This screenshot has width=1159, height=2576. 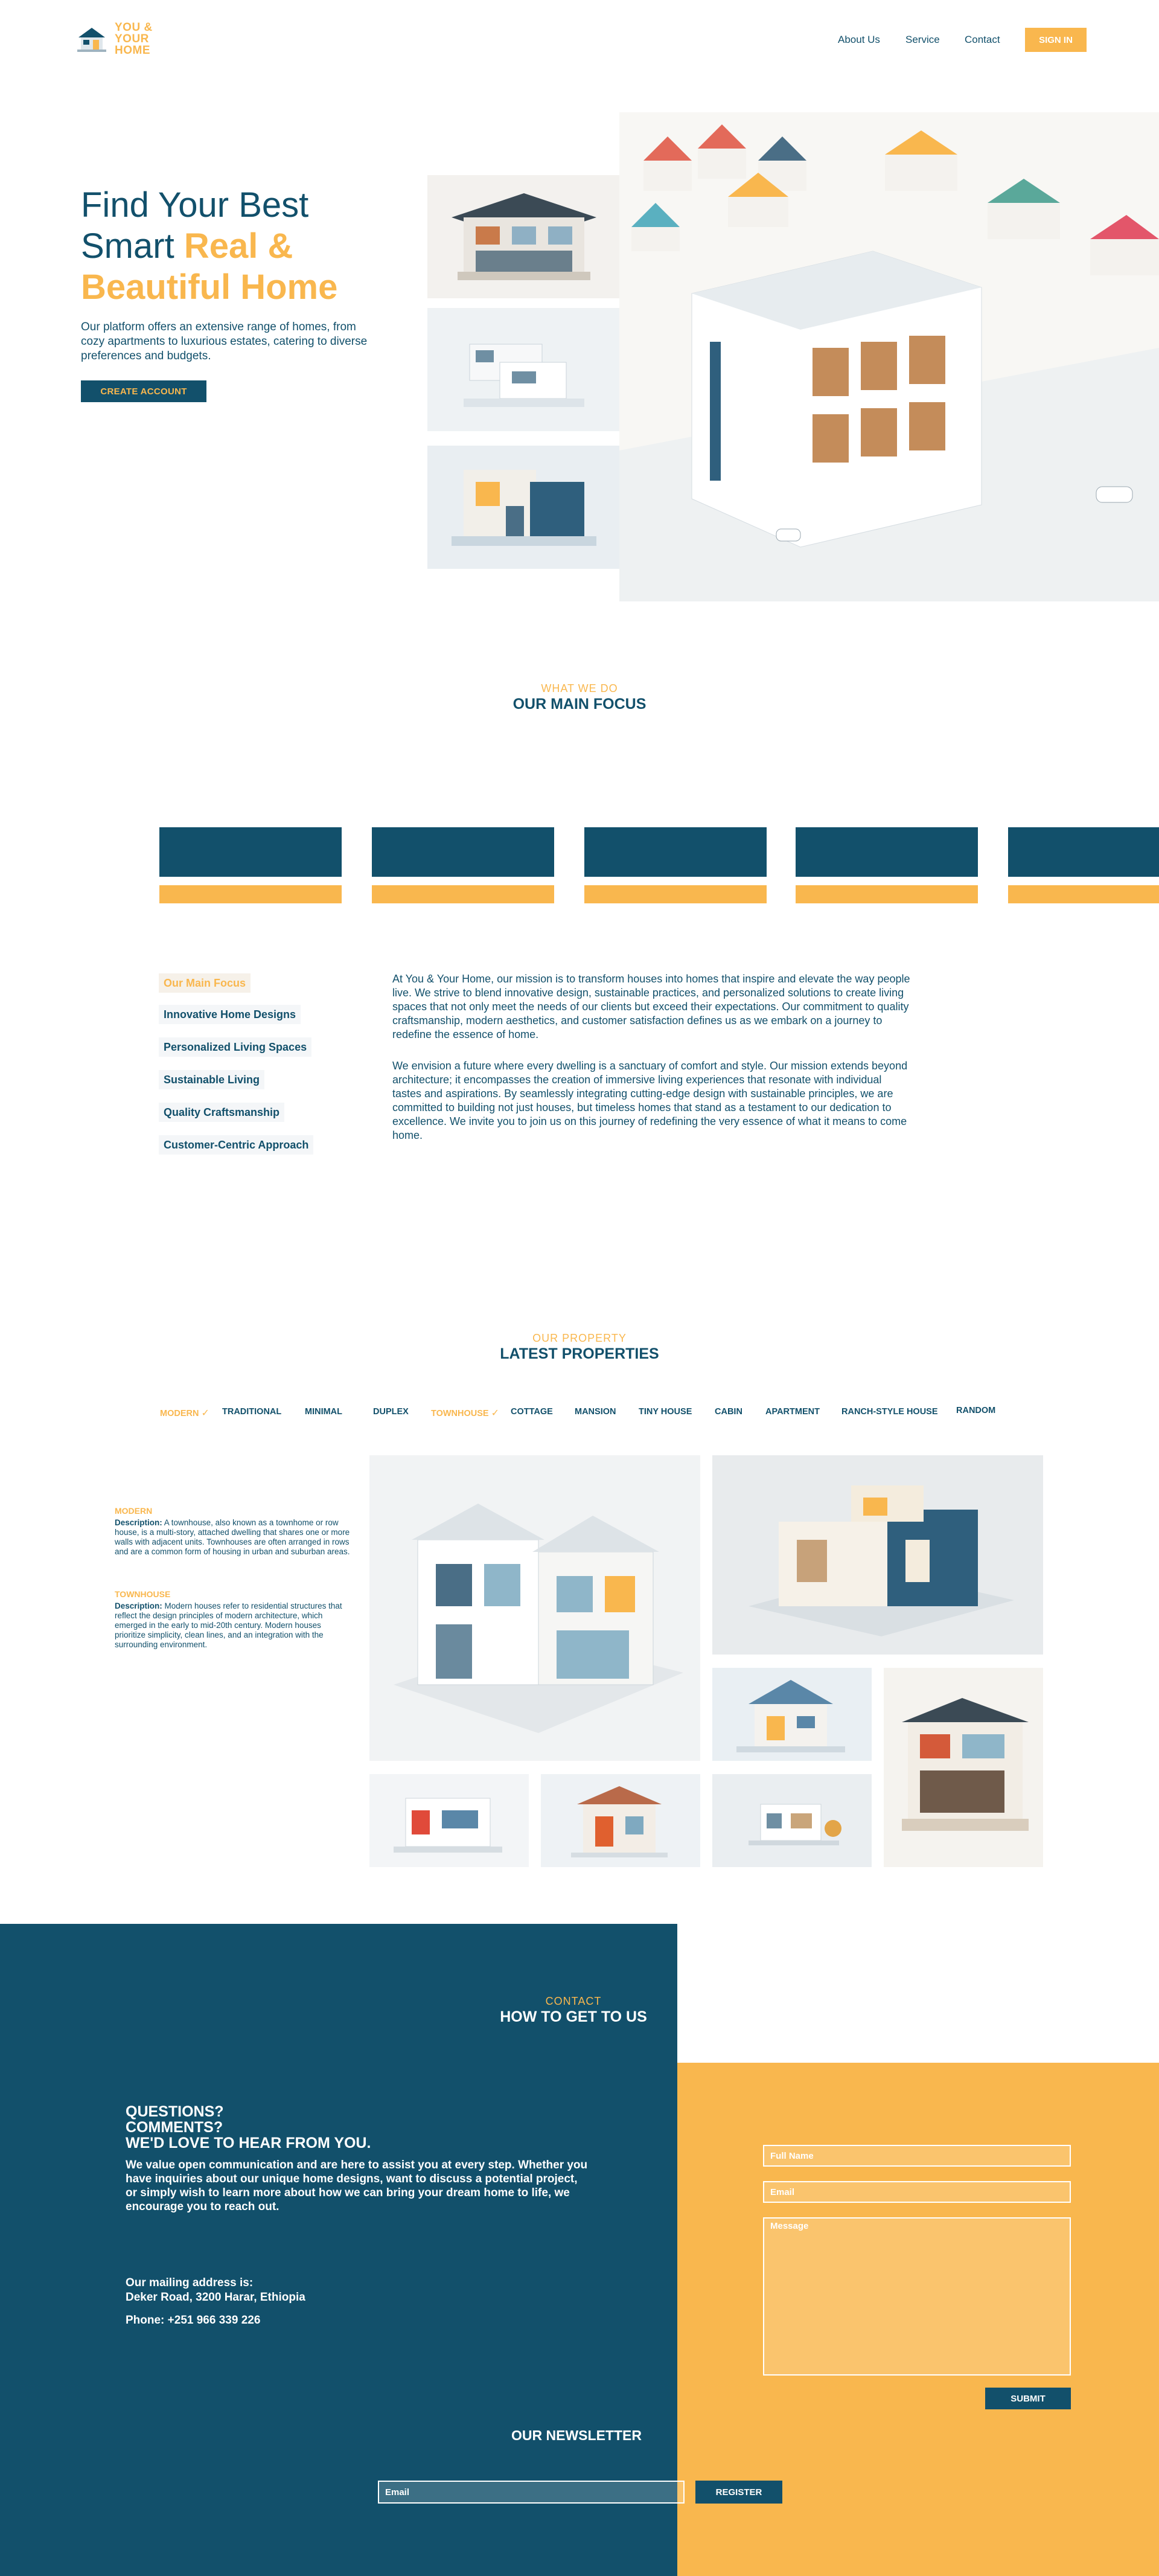 What do you see at coordinates (193, 2320) in the screenshot?
I see `phone-number: Phone: +251 966 339 226` at bounding box center [193, 2320].